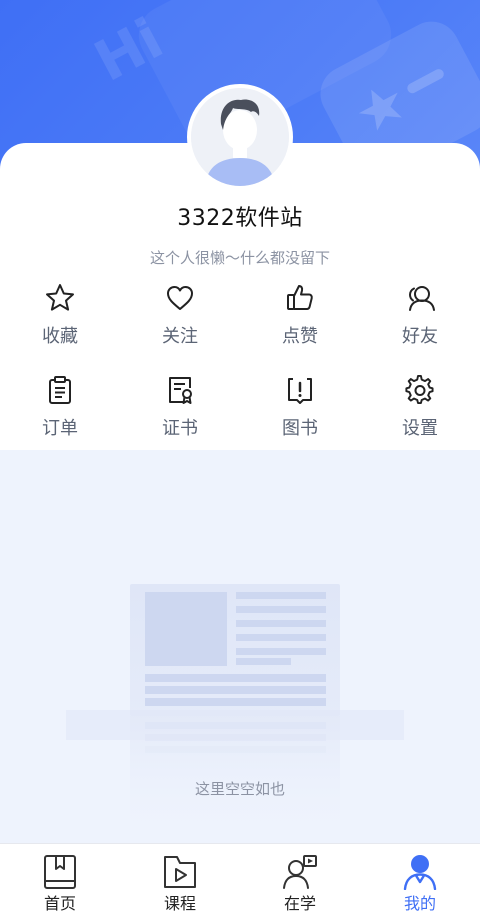  I want to click on menu-item-label: 关注, so click(180, 336).